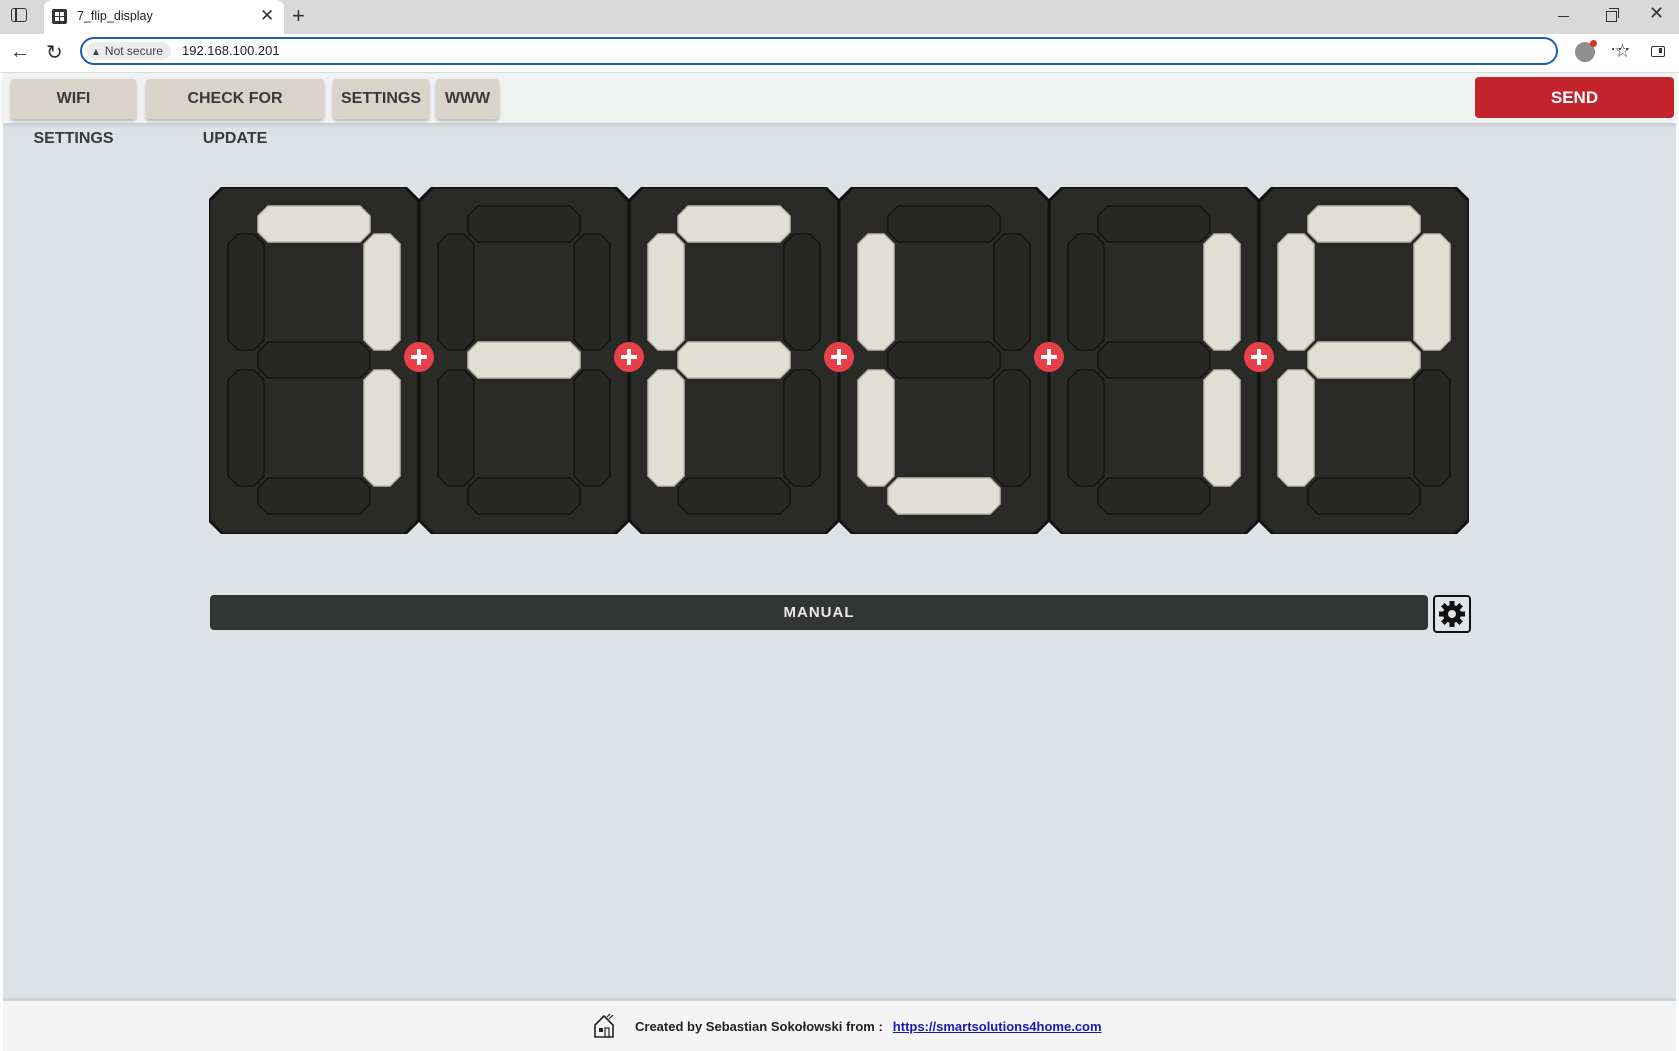  I want to click on url-input: 192.168.100.201, so click(231, 50).